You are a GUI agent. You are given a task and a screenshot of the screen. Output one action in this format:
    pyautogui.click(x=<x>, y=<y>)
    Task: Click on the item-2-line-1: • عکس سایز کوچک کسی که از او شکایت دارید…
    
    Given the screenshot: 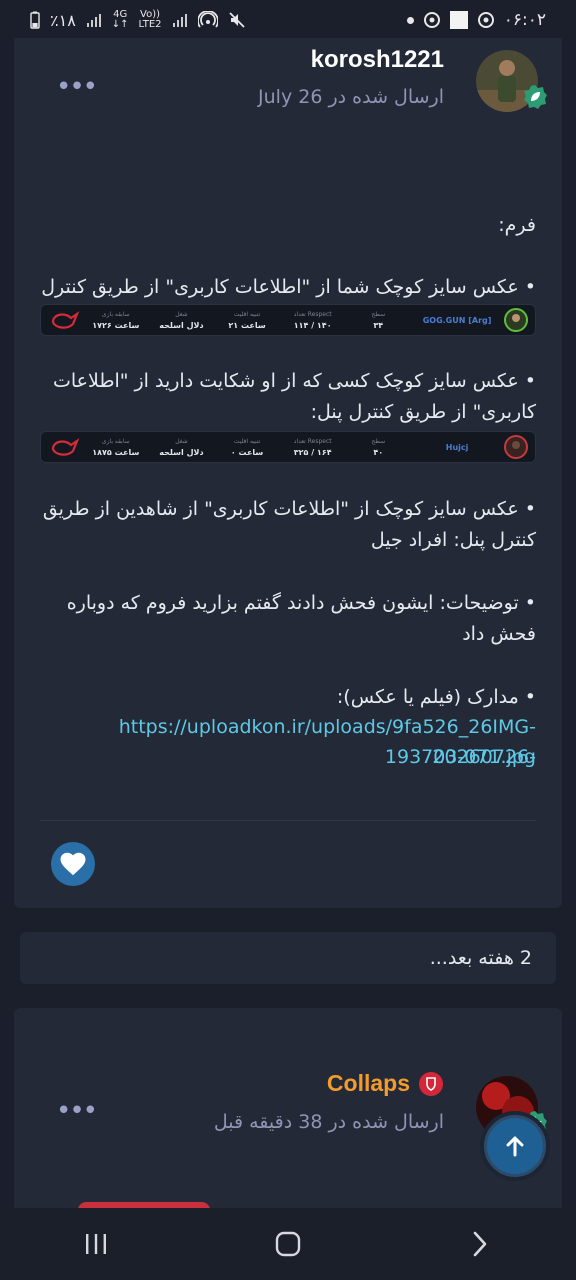 What is the action you would take?
    pyautogui.click(x=294, y=381)
    